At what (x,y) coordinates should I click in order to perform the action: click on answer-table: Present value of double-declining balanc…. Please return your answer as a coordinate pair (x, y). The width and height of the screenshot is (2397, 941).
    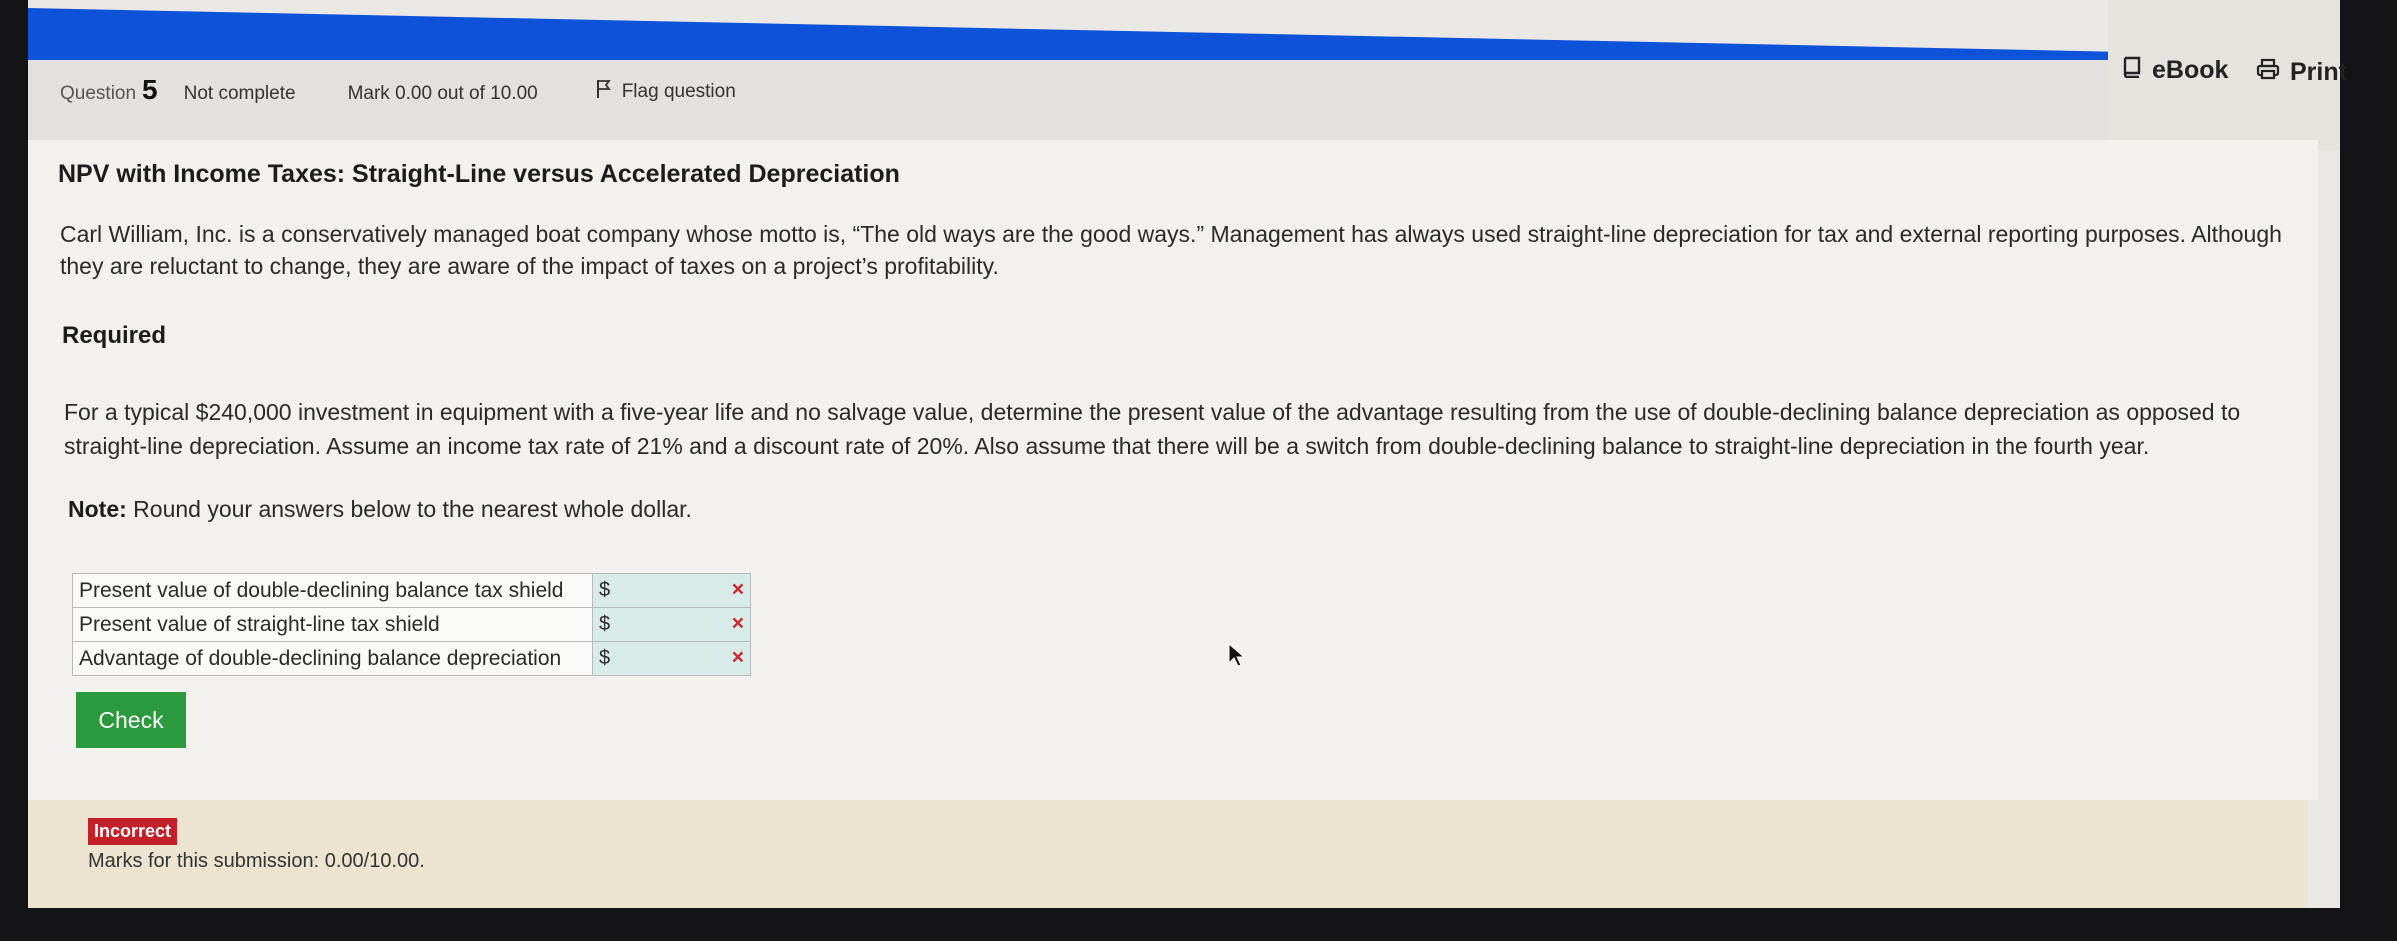
    Looking at the image, I should click on (411, 624).